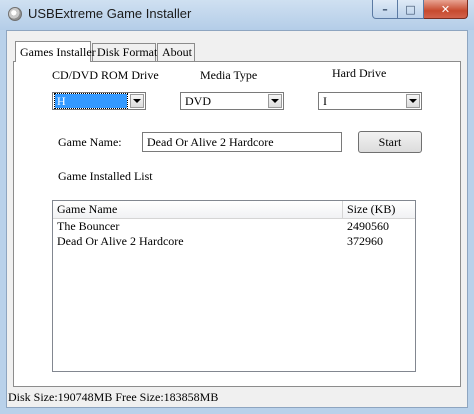 The image size is (474, 414). I want to click on hard-drive-label: Hard Drive, so click(359, 73).